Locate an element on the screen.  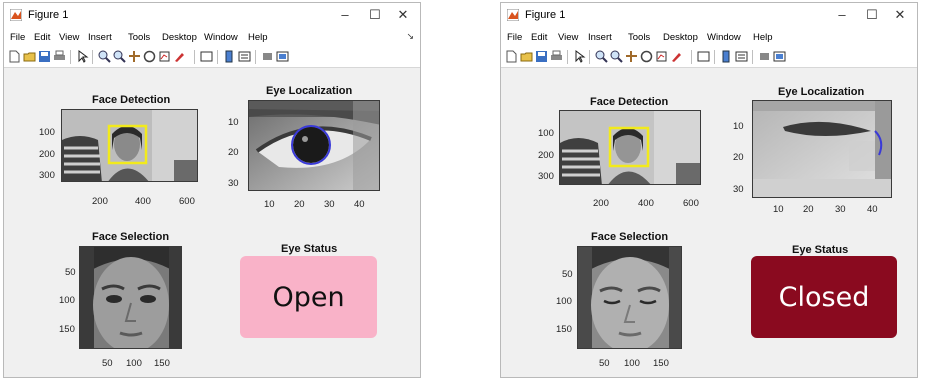
eye-status-title: Eye Status is located at coordinates (820, 250).